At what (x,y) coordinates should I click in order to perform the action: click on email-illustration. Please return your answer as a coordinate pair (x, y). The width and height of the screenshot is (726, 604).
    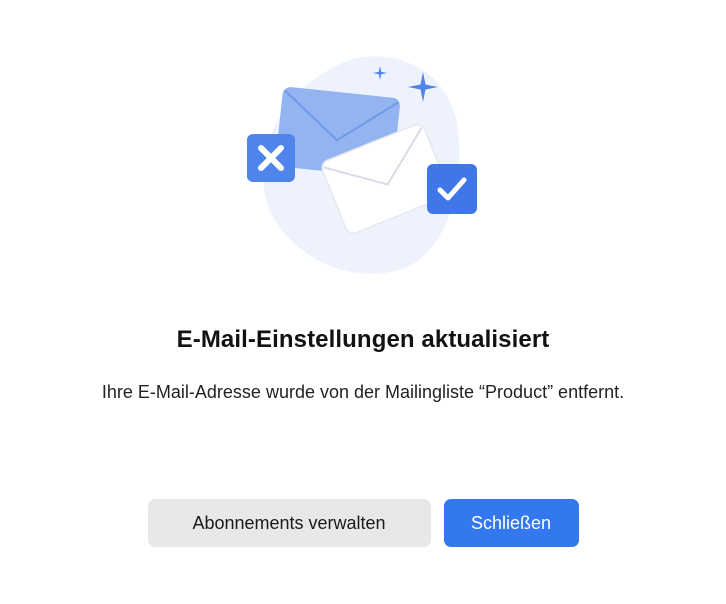
    Looking at the image, I should click on (365, 165).